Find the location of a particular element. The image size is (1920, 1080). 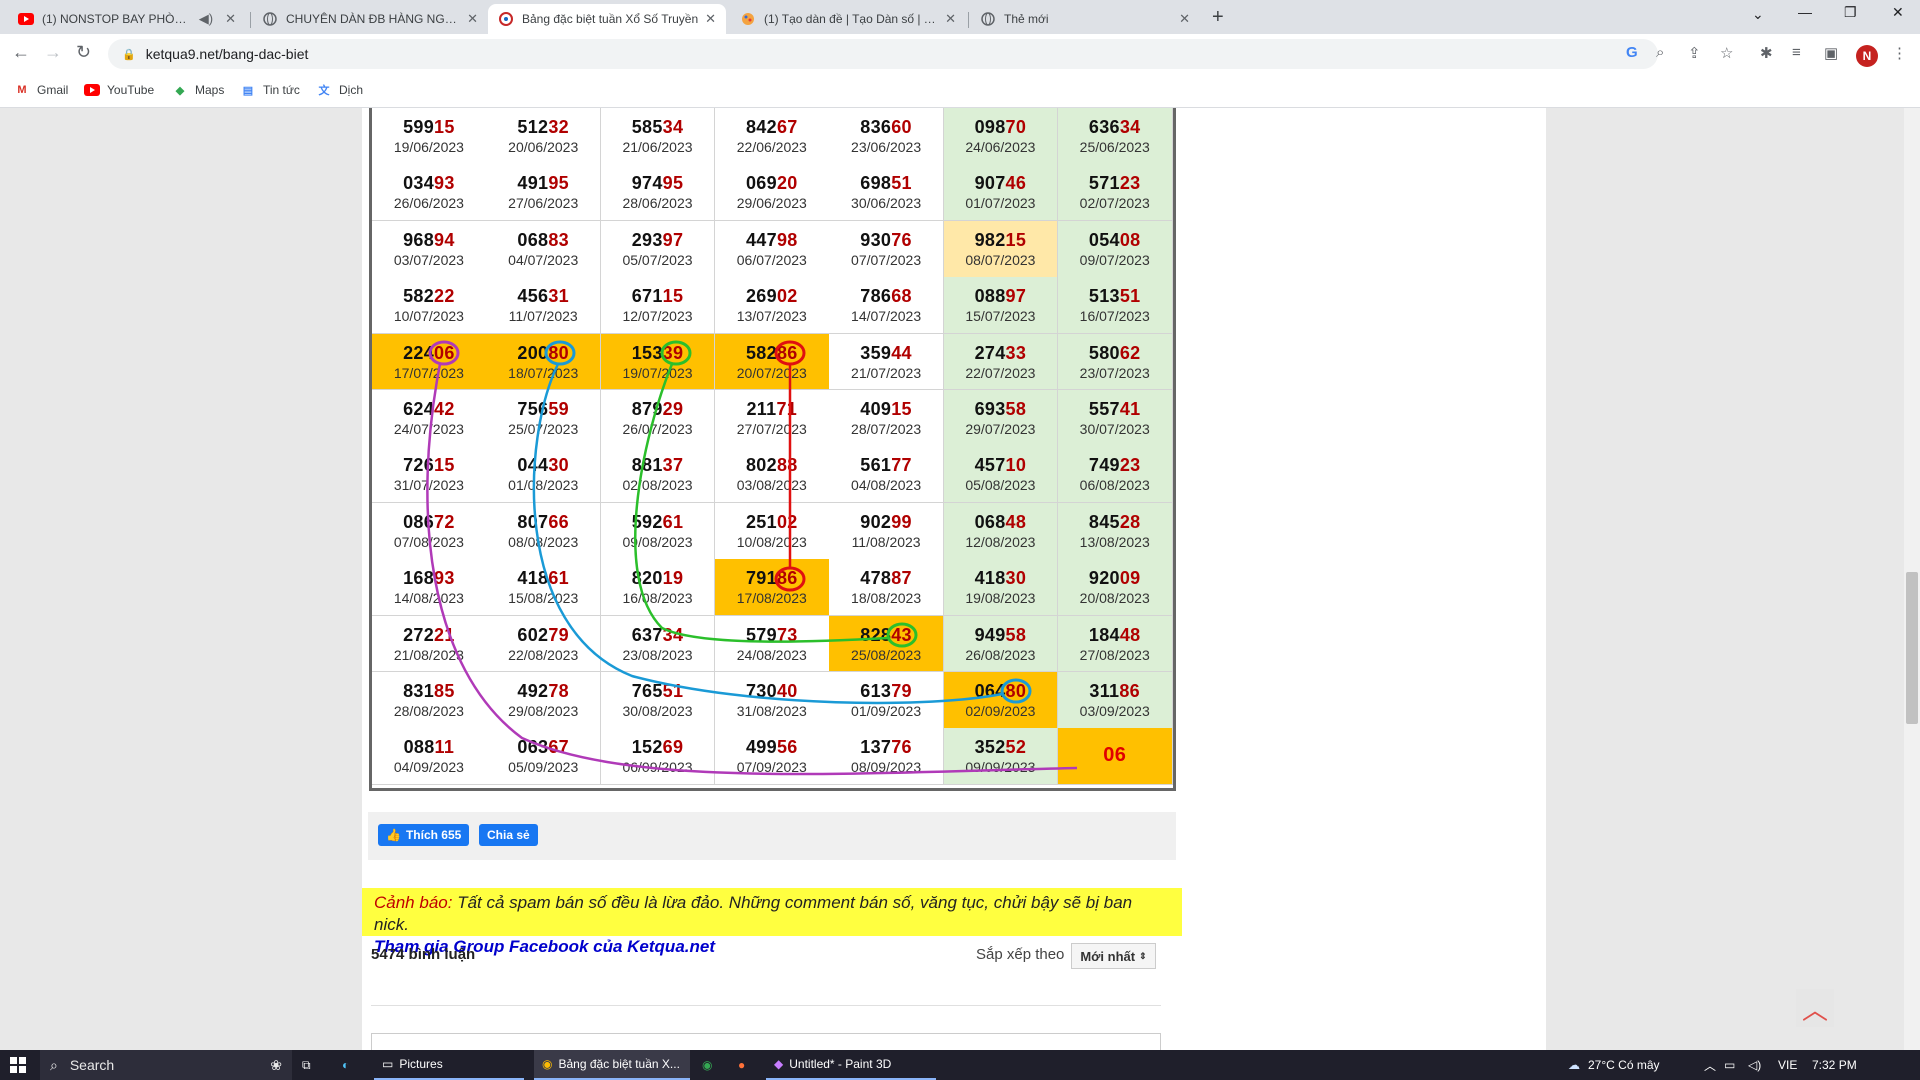

bookmark-maps: ◆ Maps is located at coordinates (198, 90).